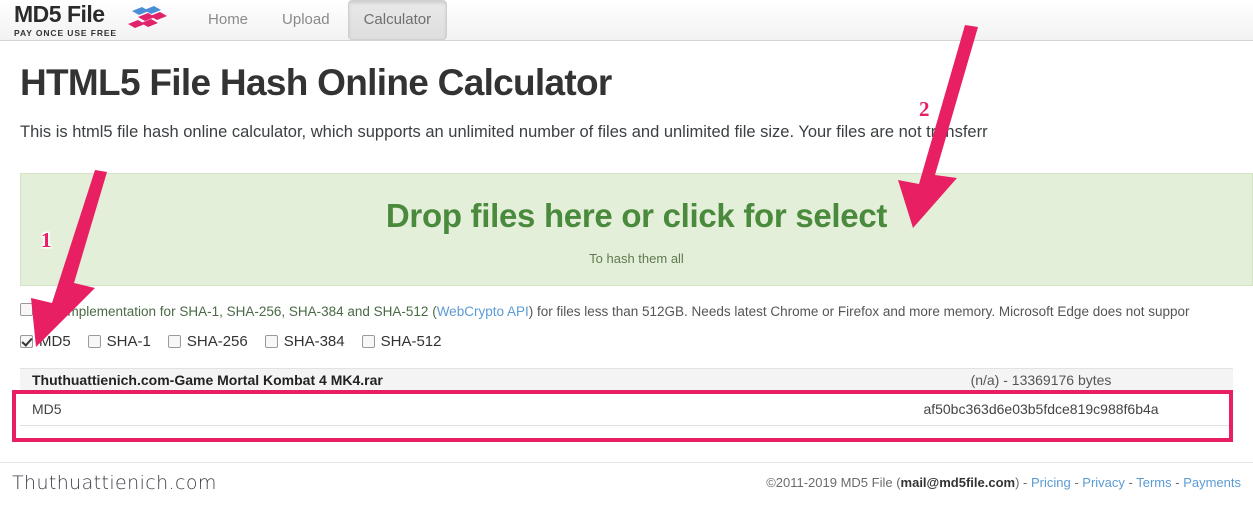 This screenshot has height=507, width=1253. Describe the element at coordinates (147, 20) in the screenshot. I see `diamond-blocks-logo-icon` at that location.